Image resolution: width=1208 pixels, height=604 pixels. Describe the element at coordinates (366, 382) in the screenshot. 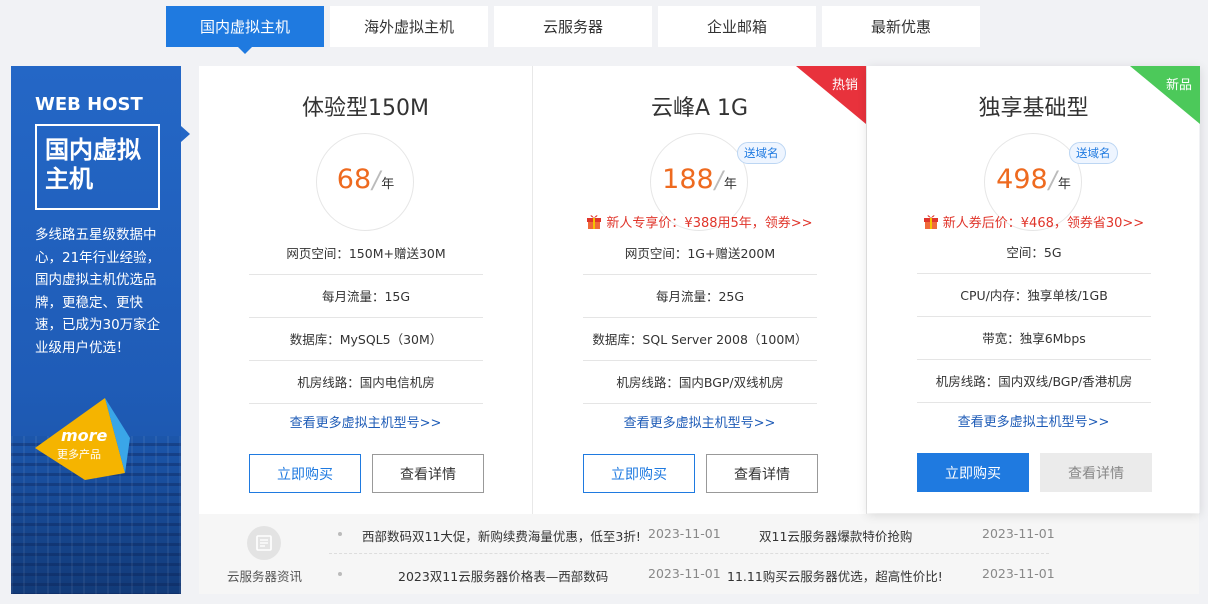

I see `spec-row: 机房线路：国内电信机房` at that location.